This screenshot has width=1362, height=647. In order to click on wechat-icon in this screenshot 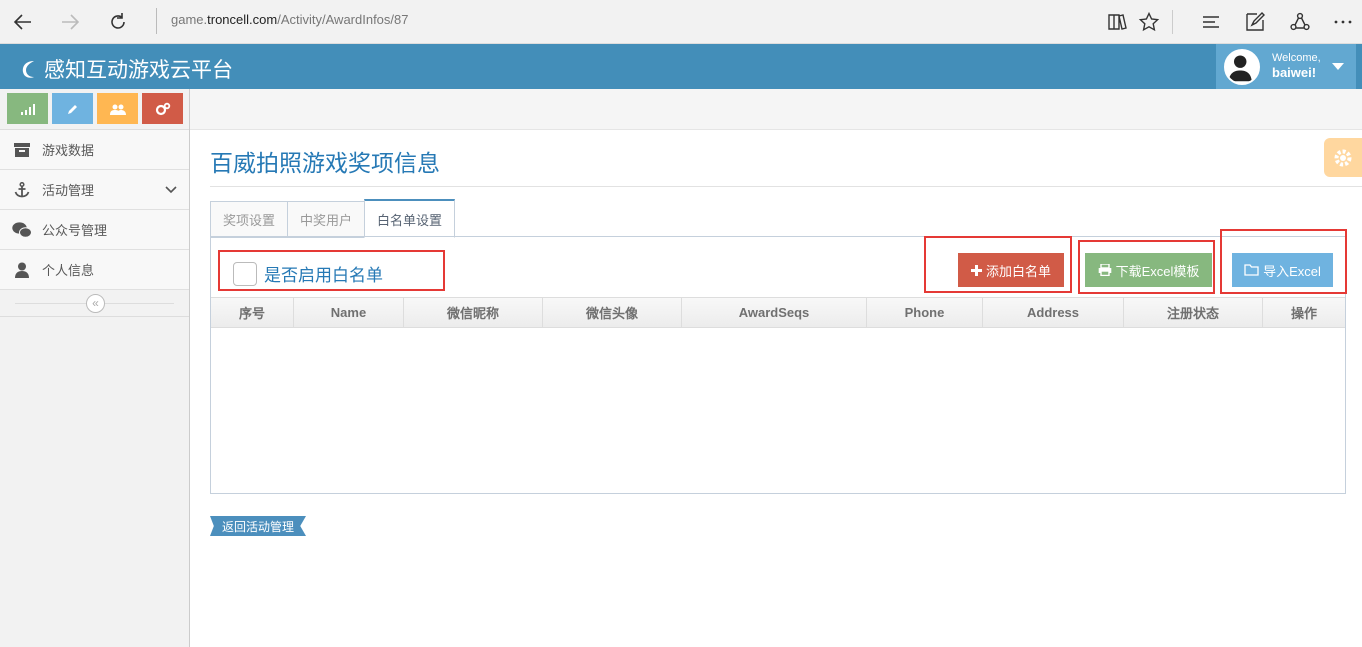, I will do `click(22, 229)`.